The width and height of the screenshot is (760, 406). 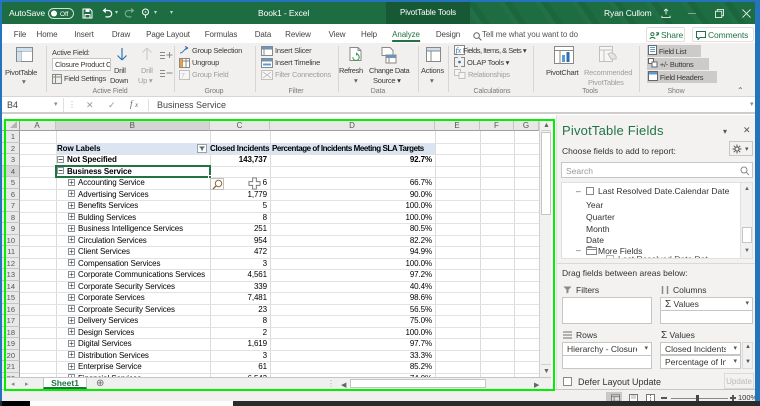 What do you see at coordinates (183, 76) in the screenshot?
I see `svg-text: 7` at bounding box center [183, 76].